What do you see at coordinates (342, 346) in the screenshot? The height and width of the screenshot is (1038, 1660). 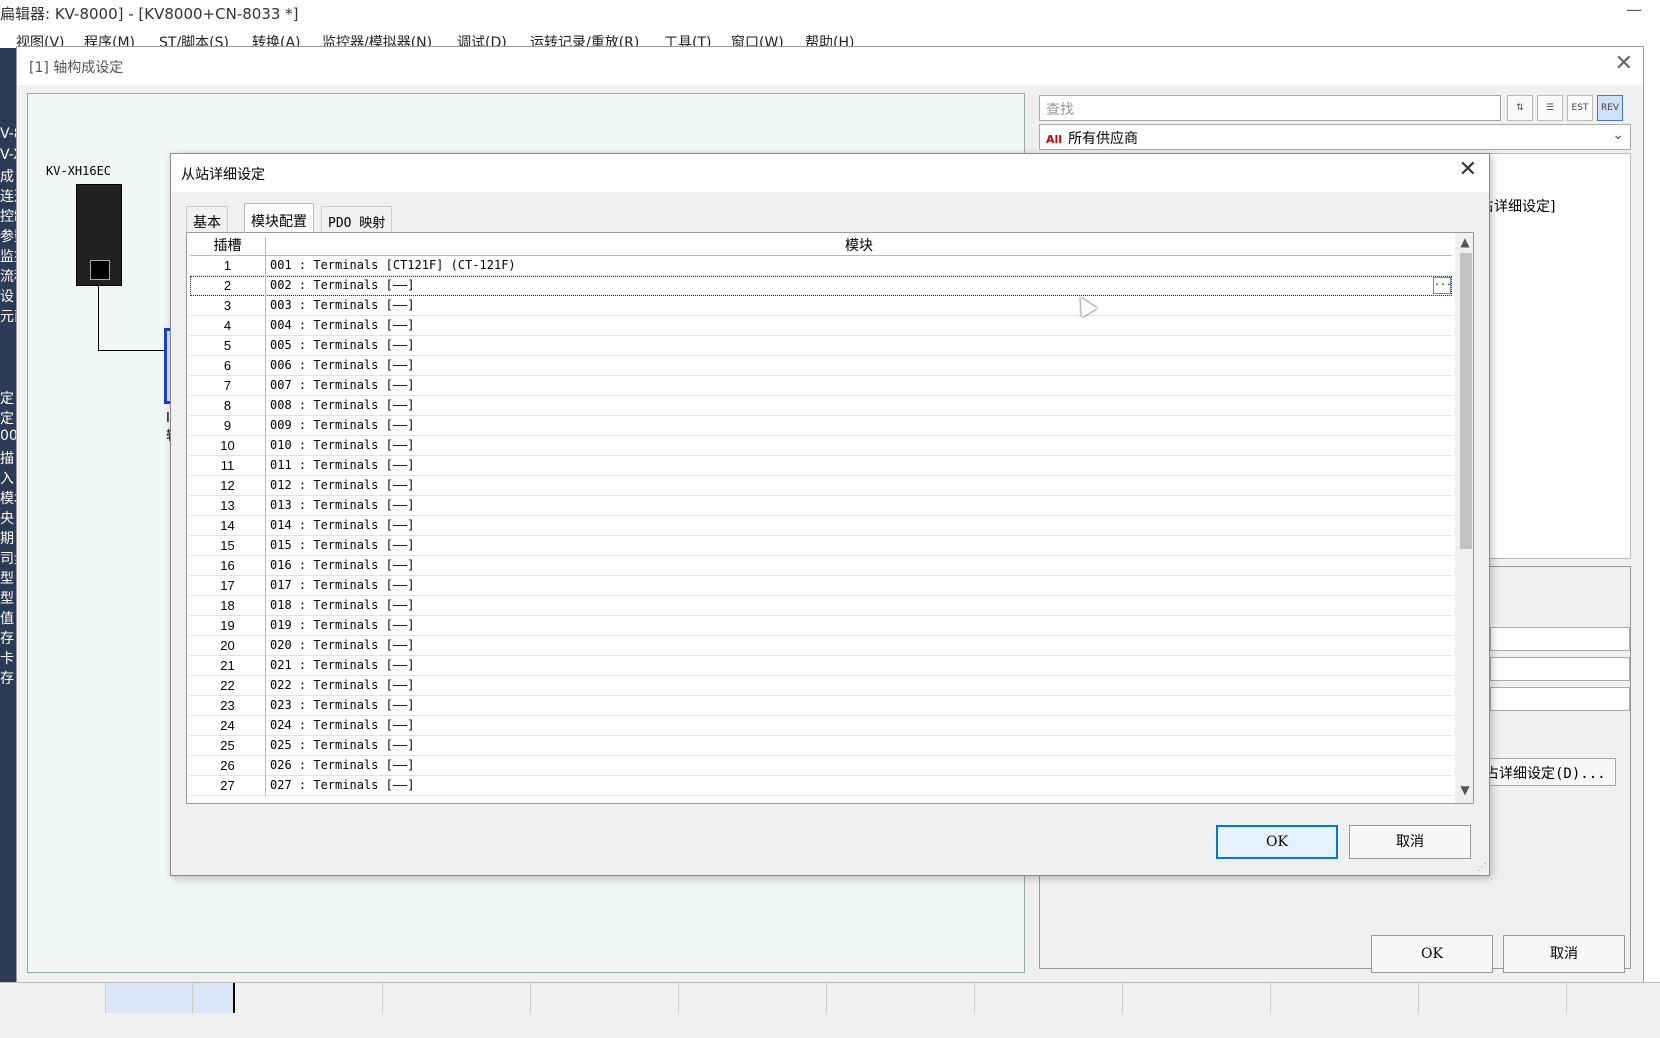 I see `module-cell: 005 : Terminals [——]` at bounding box center [342, 346].